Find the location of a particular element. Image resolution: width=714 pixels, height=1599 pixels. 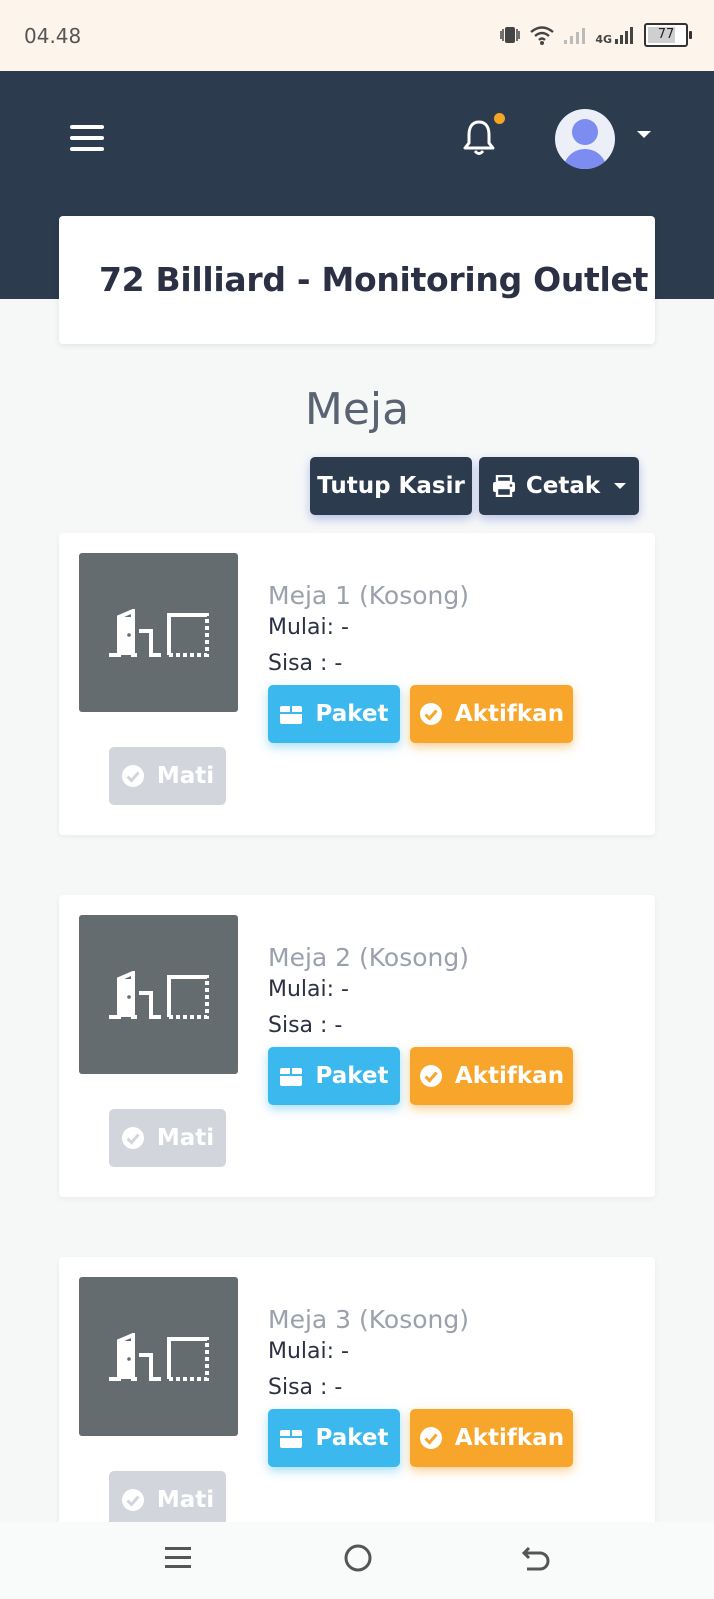

page-title: 72 Billiard - Monitoring Outlet is located at coordinates (374, 279).